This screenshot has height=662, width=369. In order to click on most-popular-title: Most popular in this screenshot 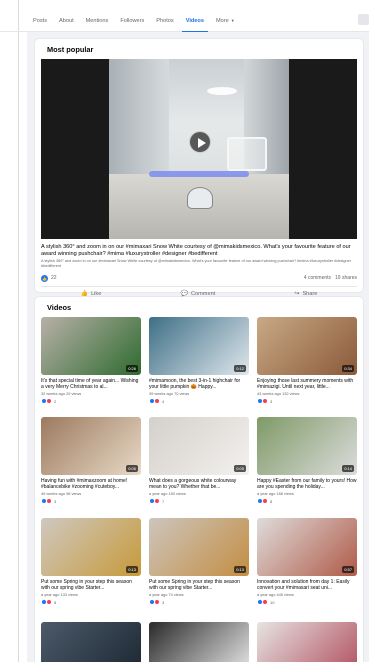, I will do `click(70, 49)`.